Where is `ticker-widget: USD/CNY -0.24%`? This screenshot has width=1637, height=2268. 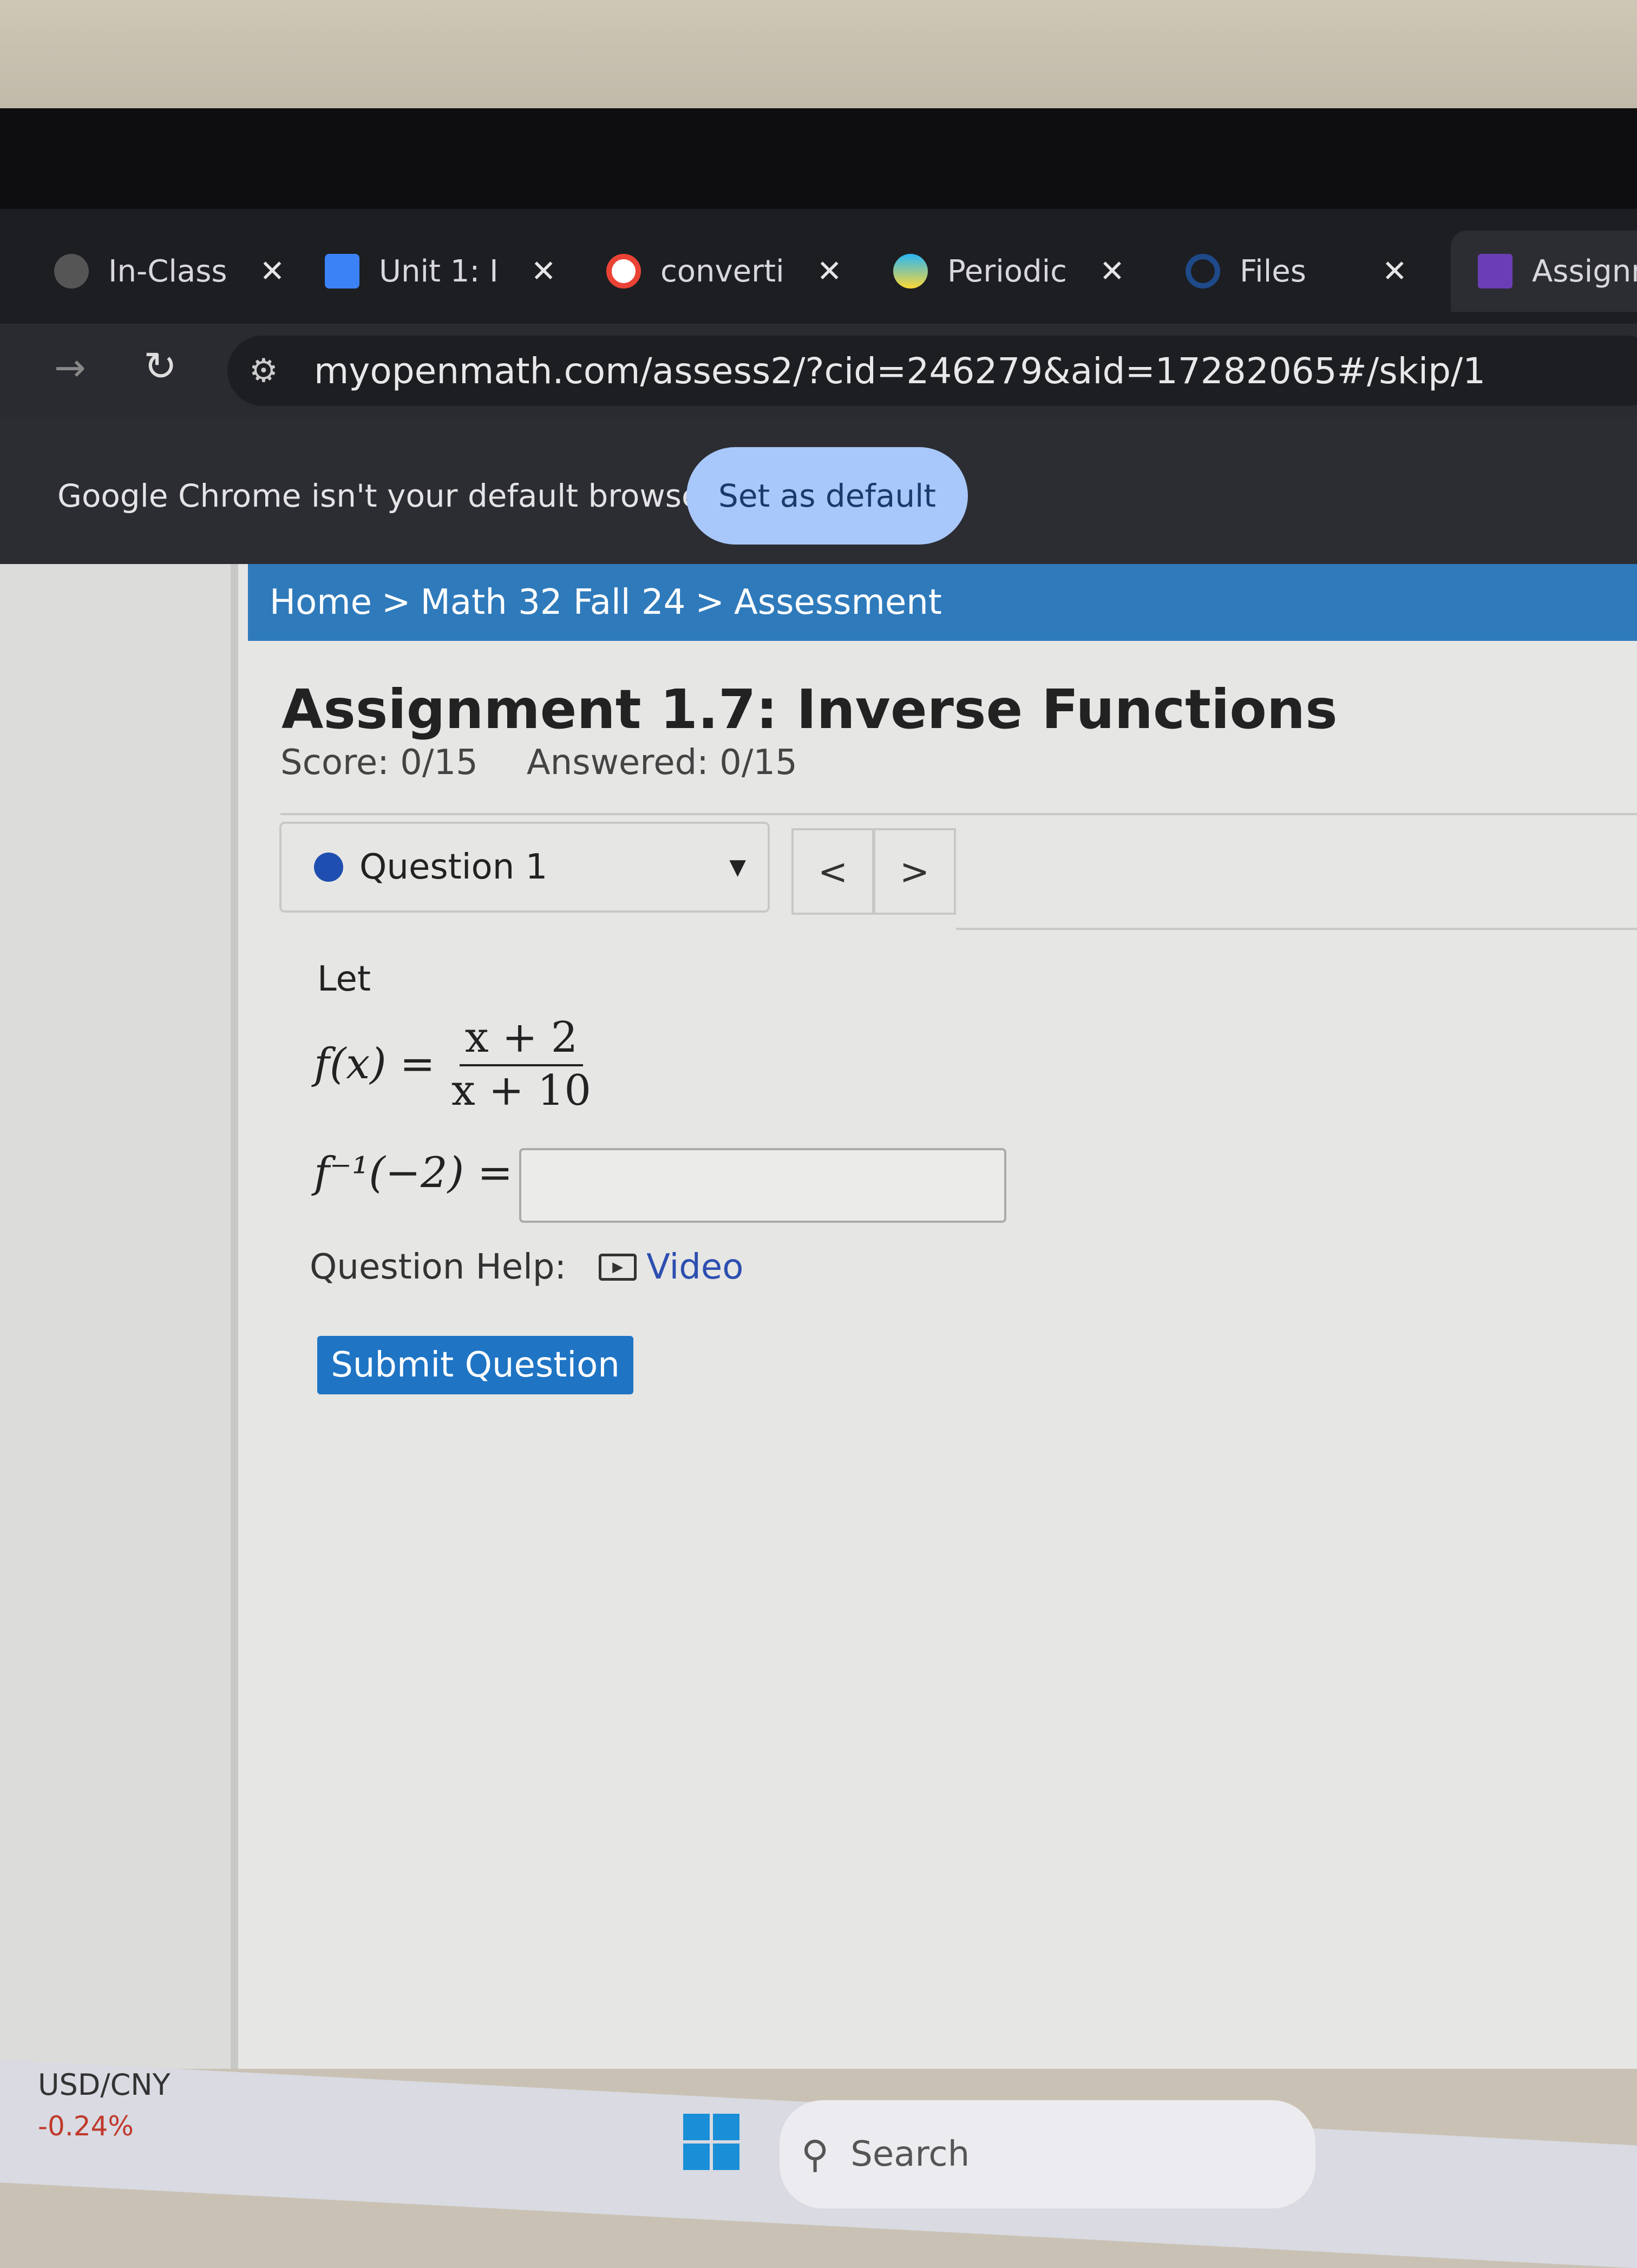
ticker-widget: USD/CNY -0.24% is located at coordinates (104, 2105).